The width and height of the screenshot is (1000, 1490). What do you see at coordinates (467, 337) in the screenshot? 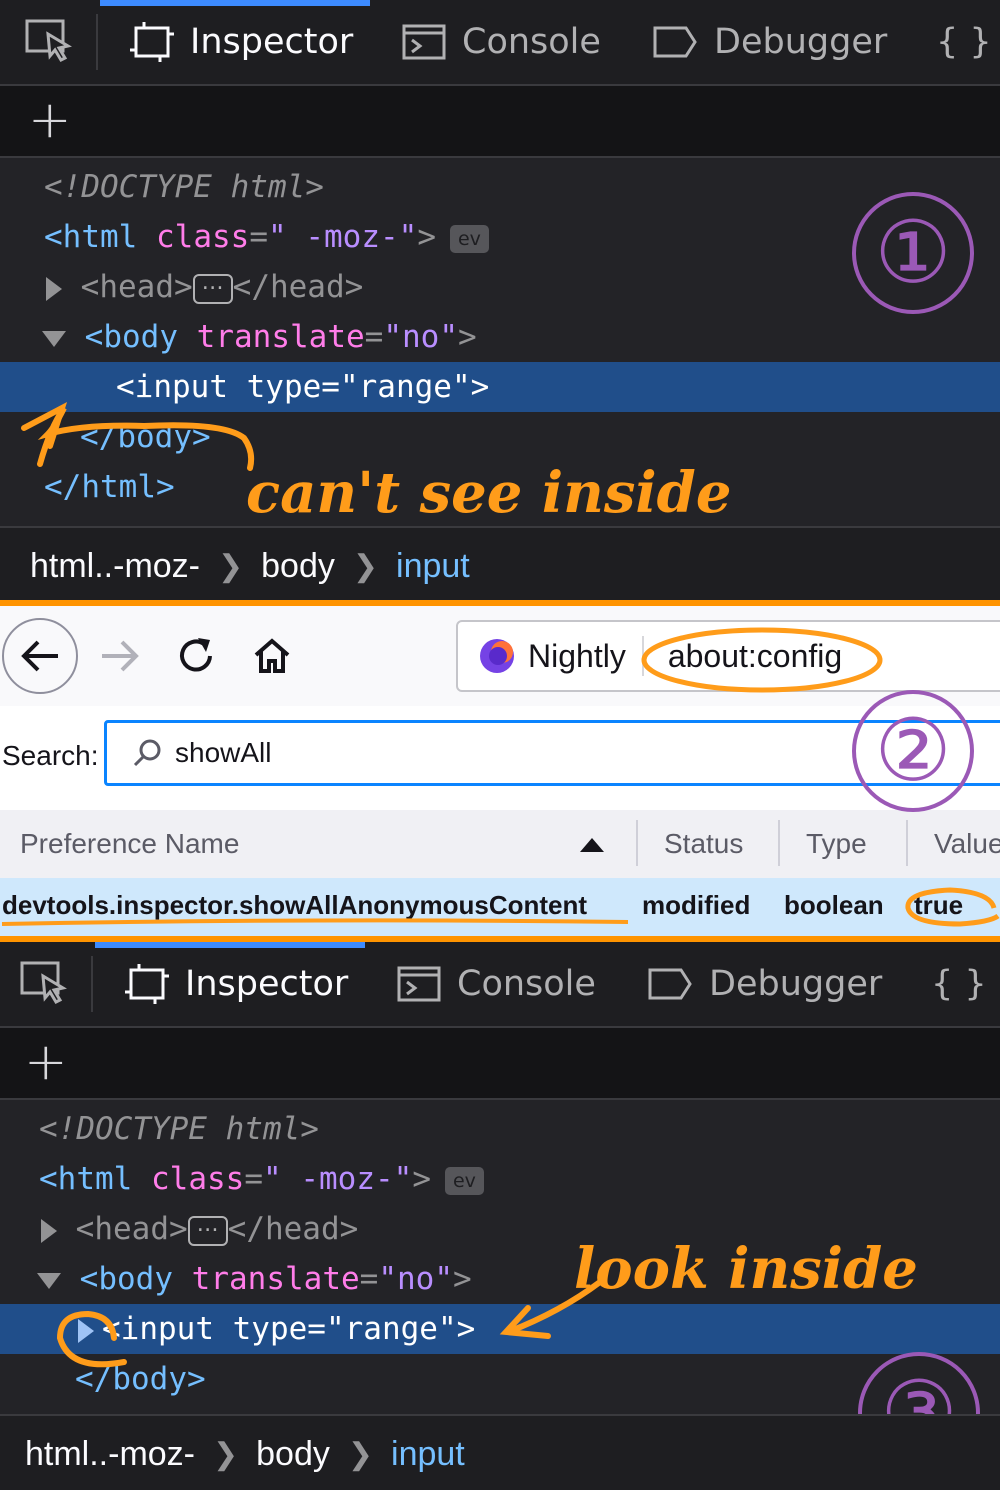
I see `body-tag-close: >` at bounding box center [467, 337].